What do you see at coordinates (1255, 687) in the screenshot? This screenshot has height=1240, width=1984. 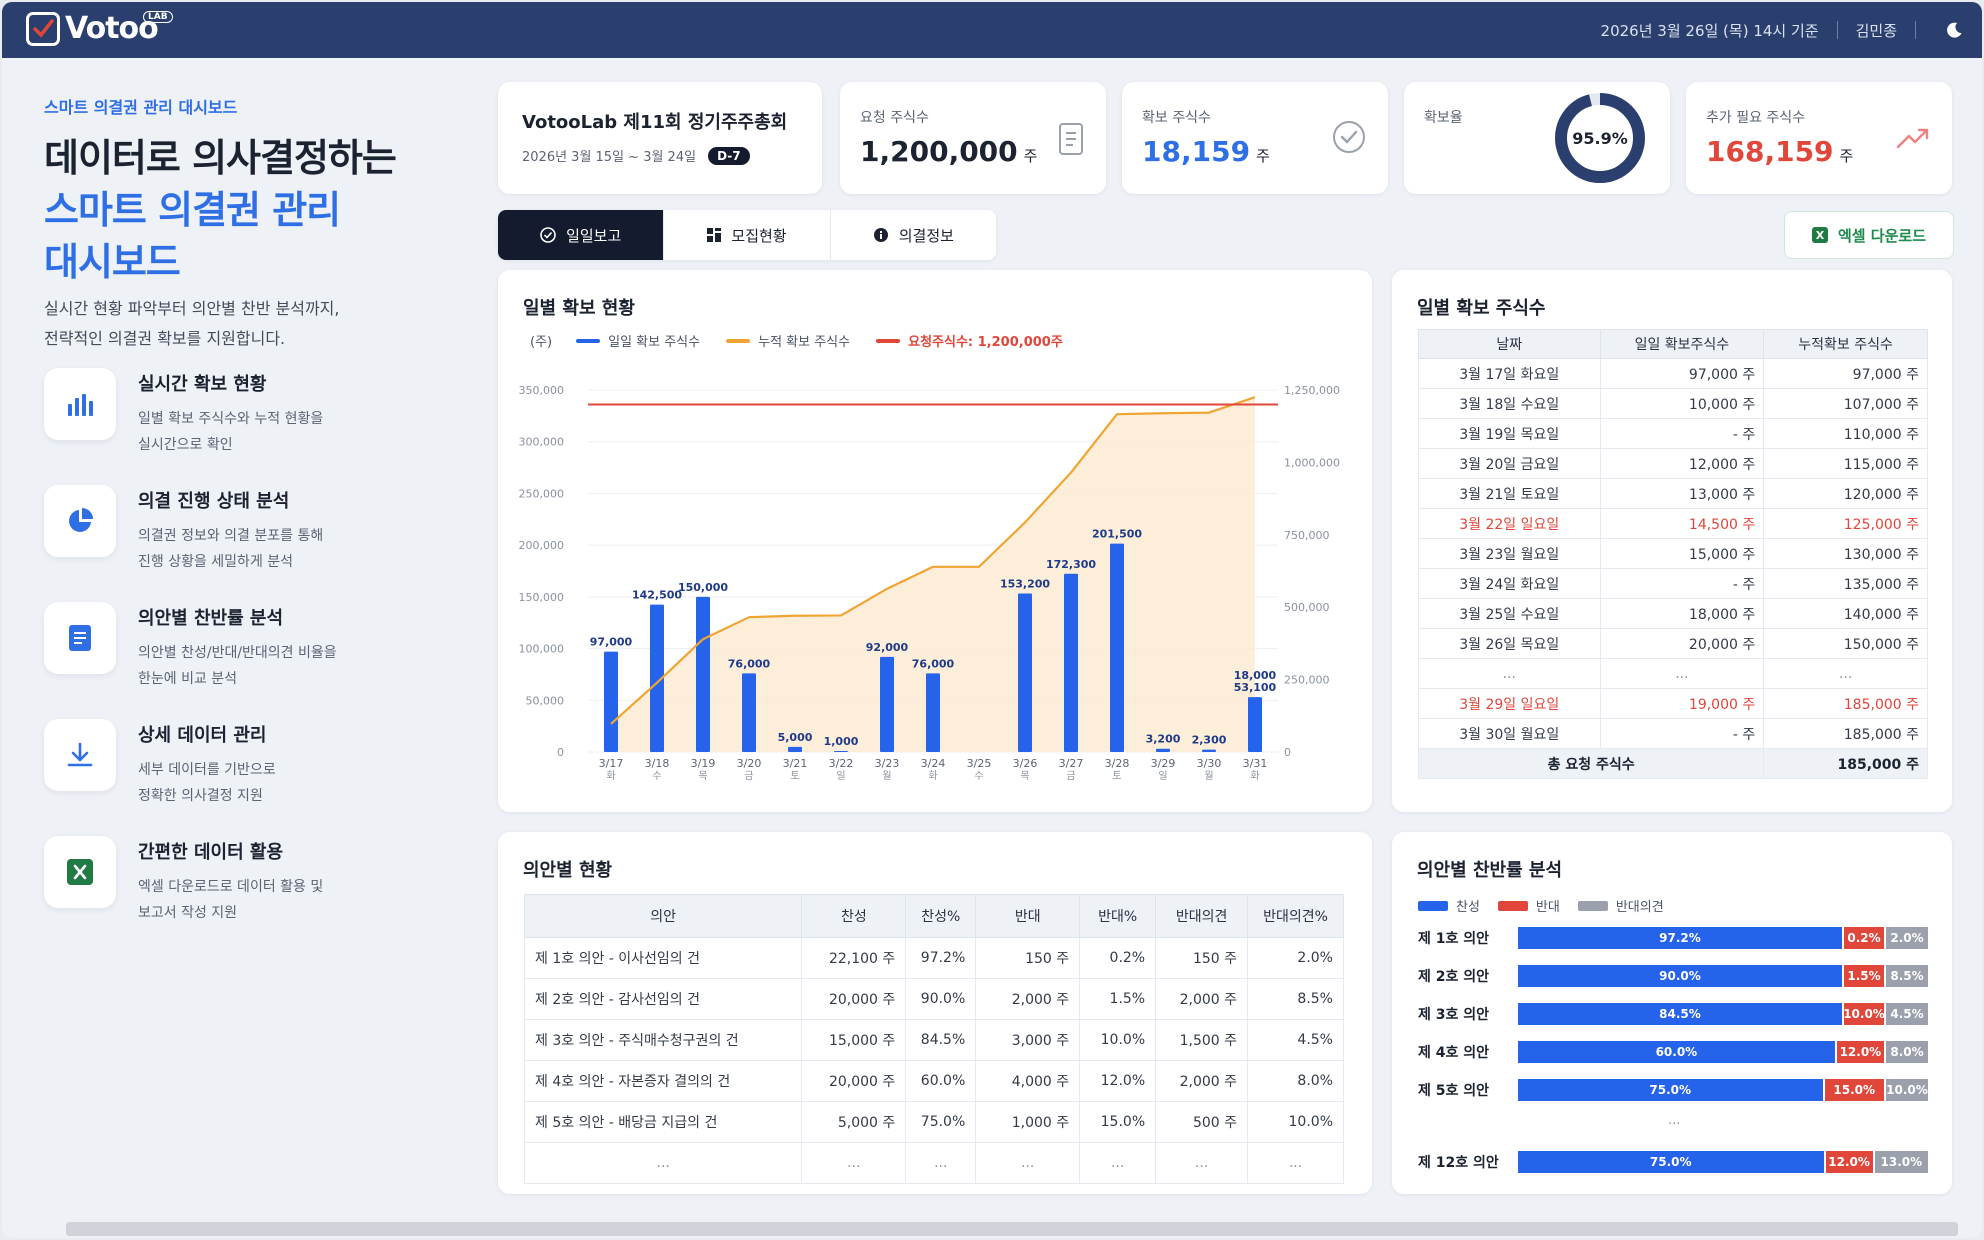 I see `bar-label: 53,100` at bounding box center [1255, 687].